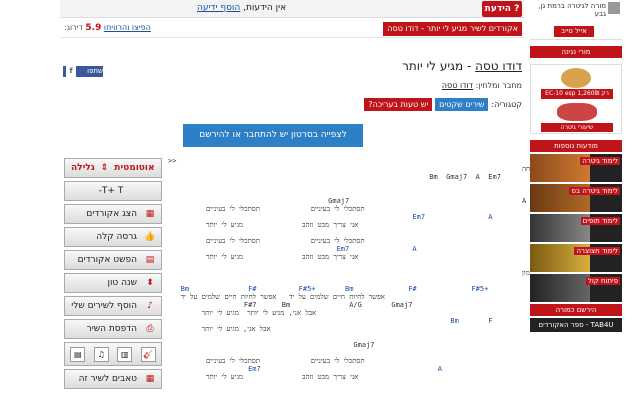  What do you see at coordinates (95, 71) in the screenshot?
I see `share-label: שתפו` at bounding box center [95, 71].